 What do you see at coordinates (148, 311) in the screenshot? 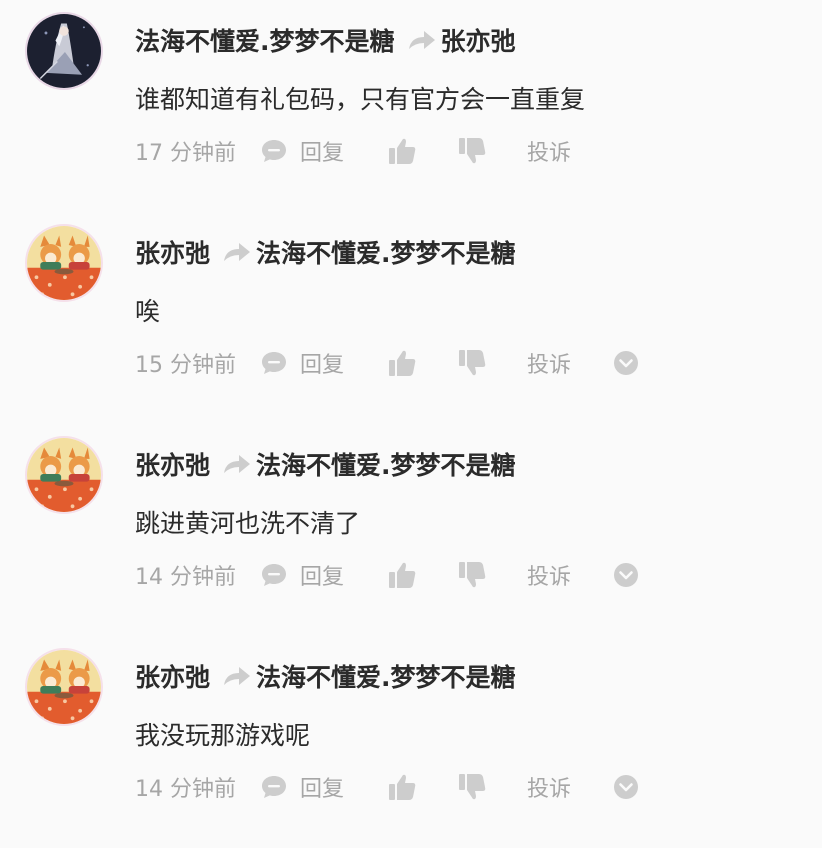
I see `comment-text: 唉` at bounding box center [148, 311].